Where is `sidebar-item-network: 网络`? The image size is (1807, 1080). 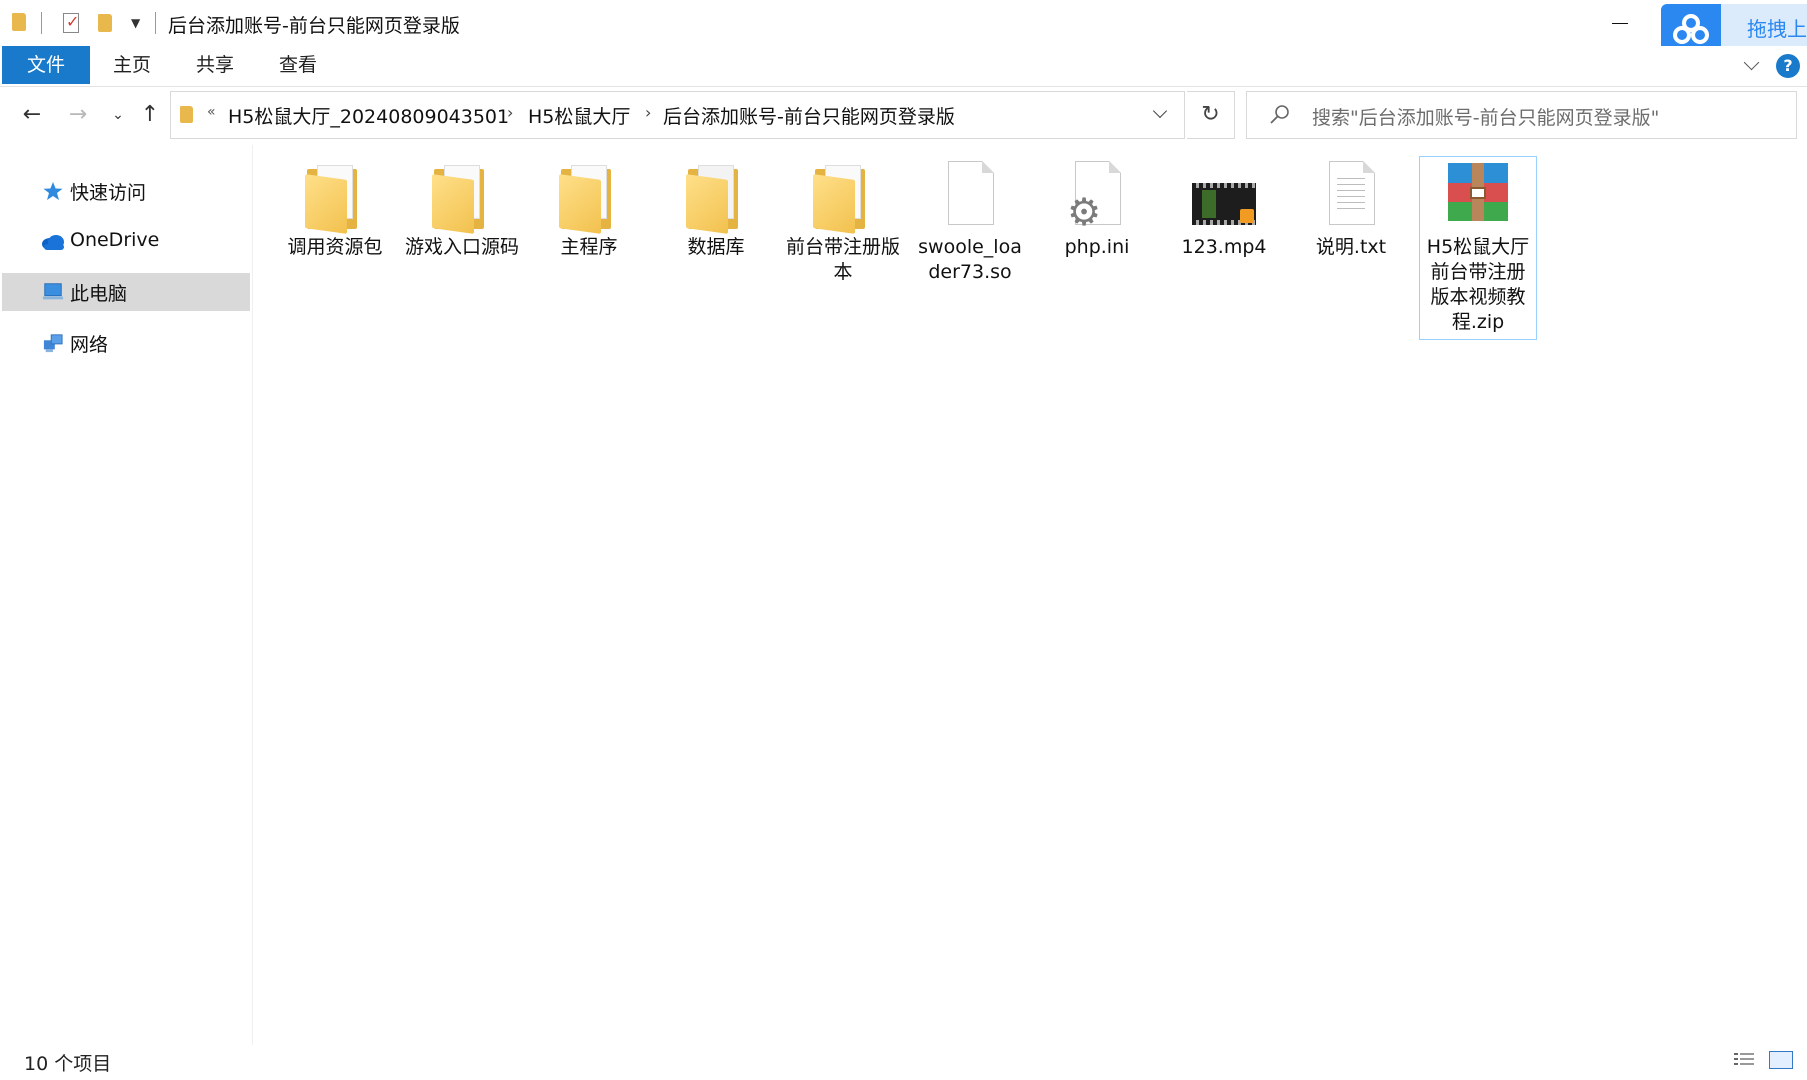 sidebar-item-network: 网络 is located at coordinates (126, 343).